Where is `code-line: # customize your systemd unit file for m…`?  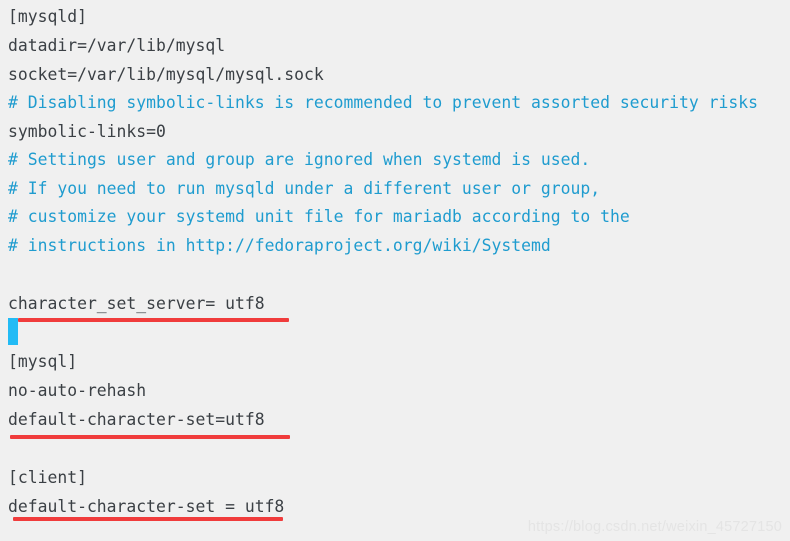 code-line: # customize your systemd unit file for m… is located at coordinates (319, 216).